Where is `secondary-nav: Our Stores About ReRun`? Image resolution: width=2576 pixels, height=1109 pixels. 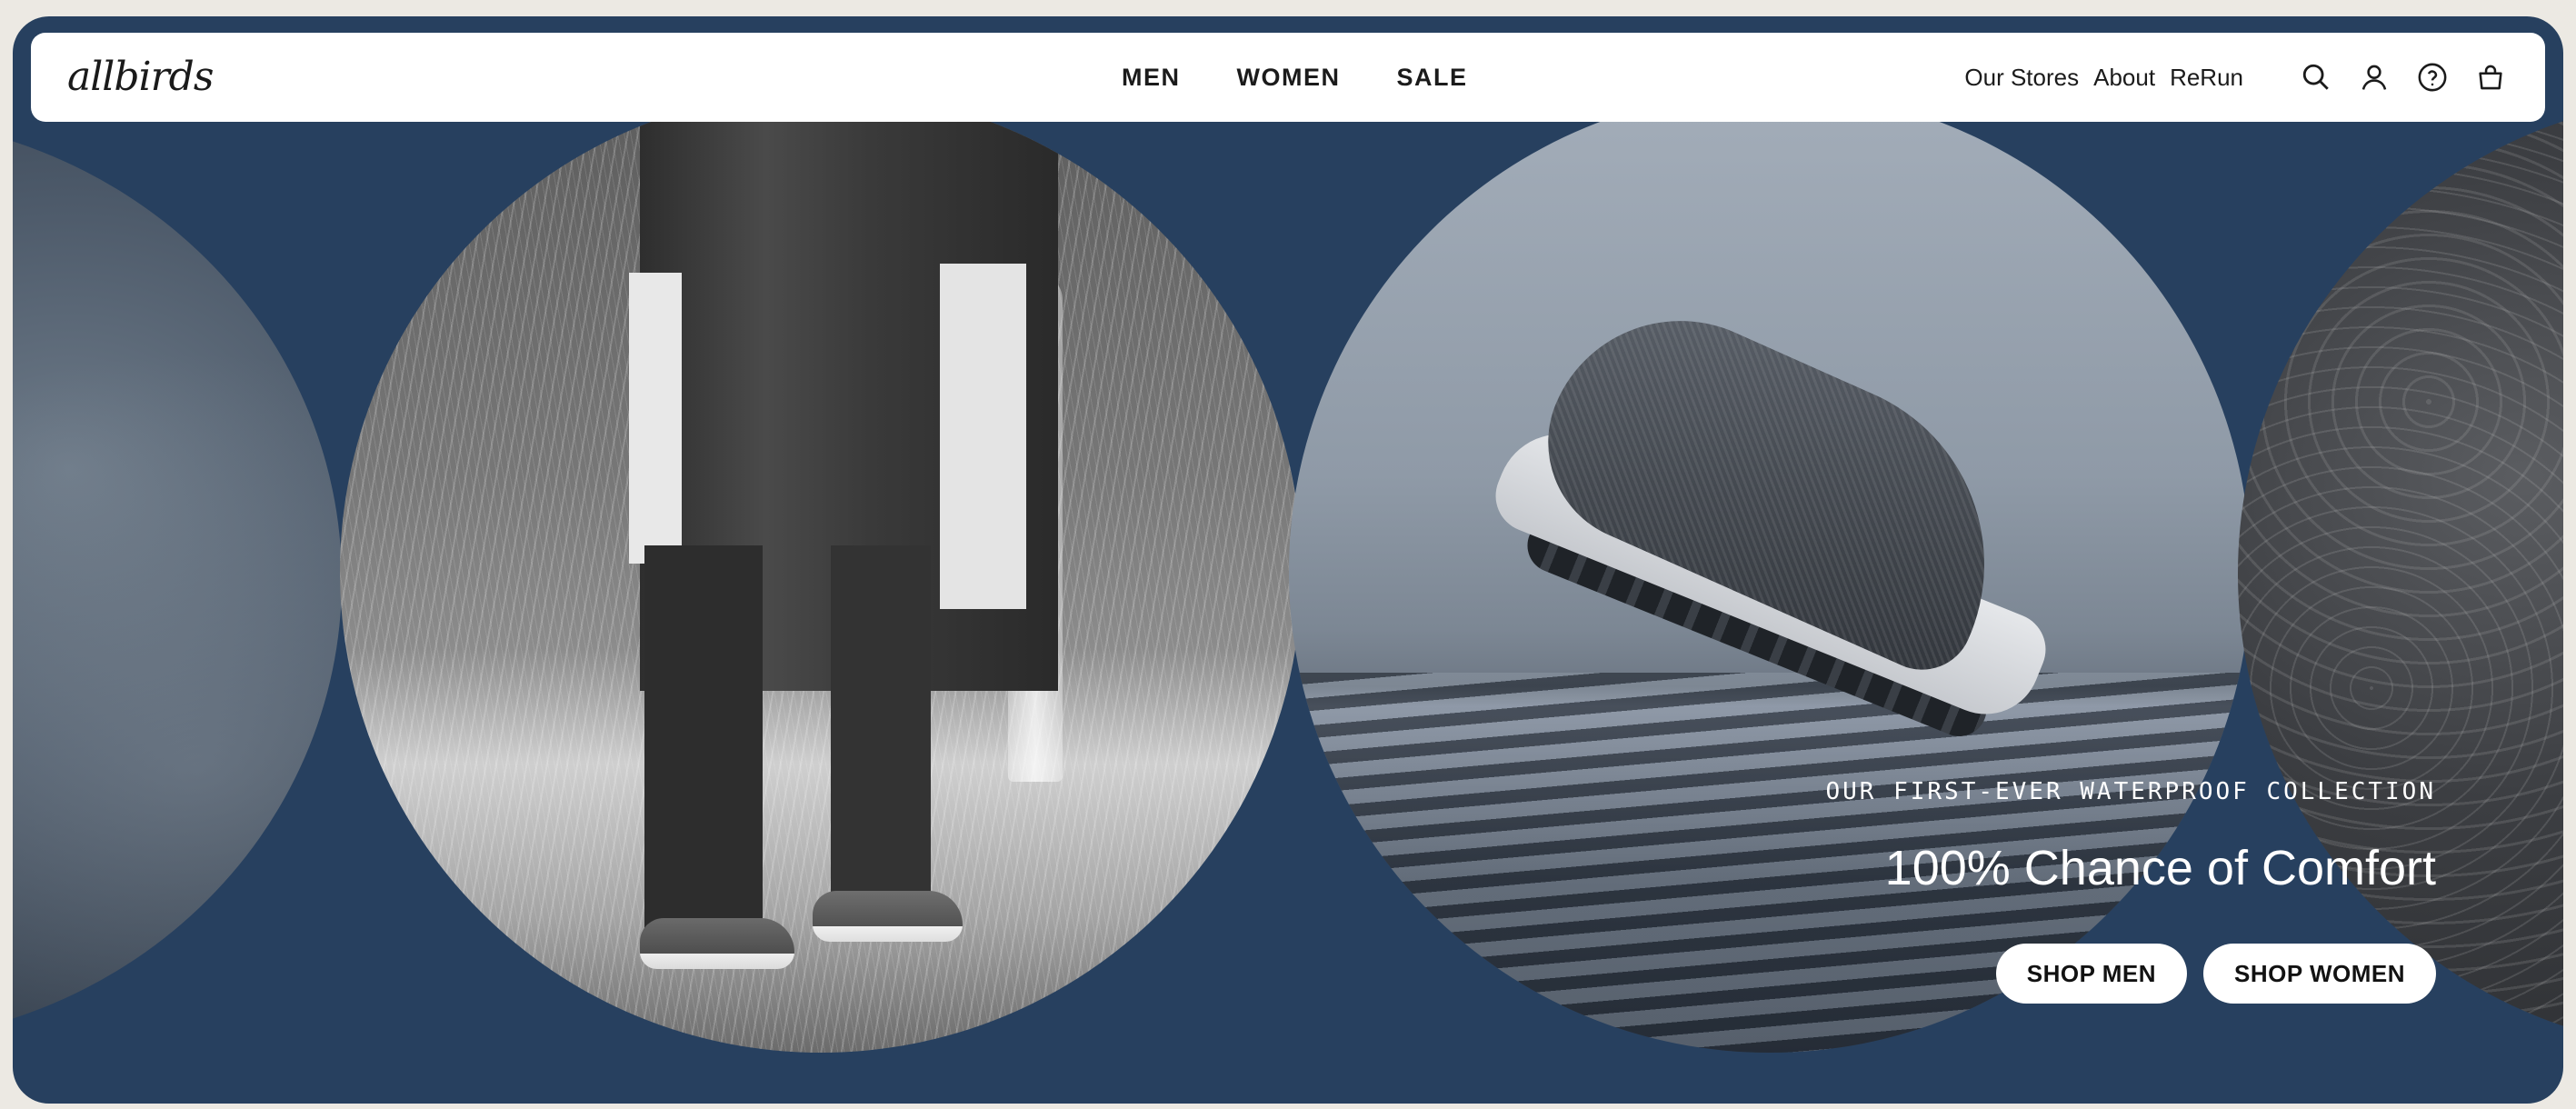 secondary-nav: Our Stores About ReRun is located at coordinates (2103, 77).